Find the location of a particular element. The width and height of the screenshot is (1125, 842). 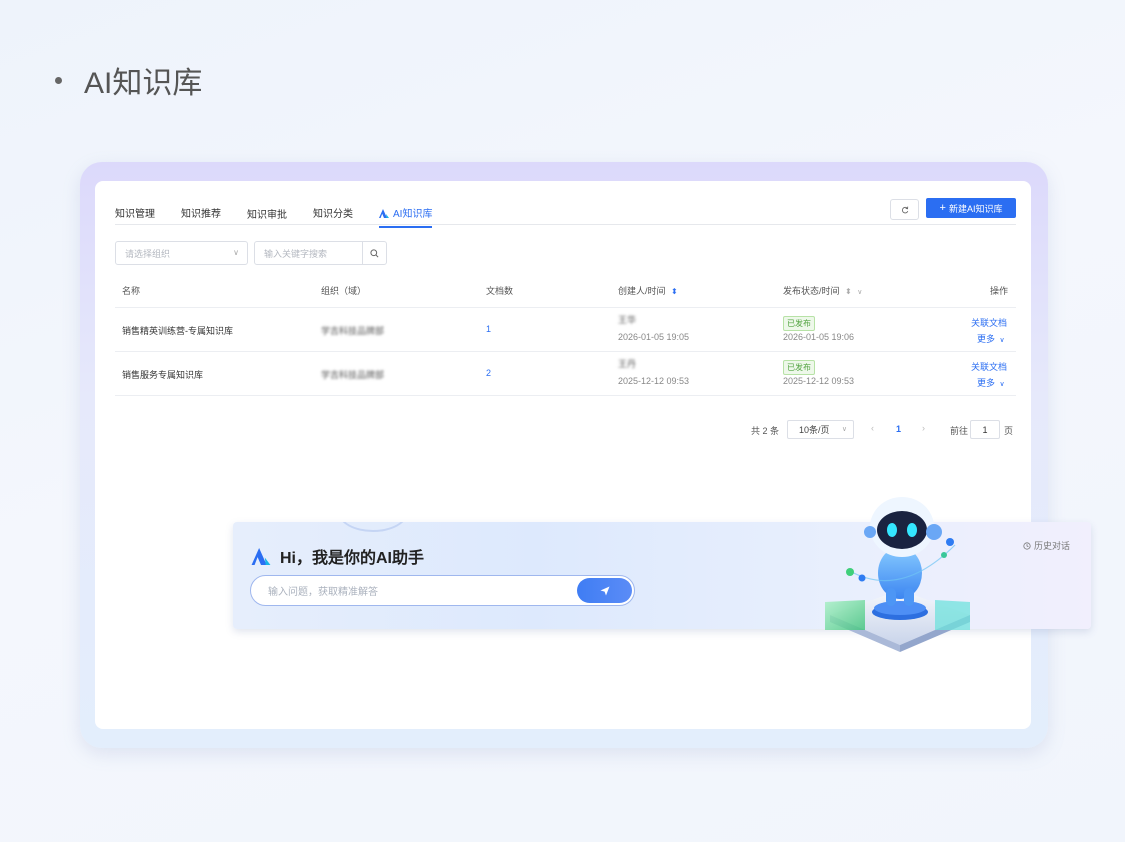

refresh-button is located at coordinates (904, 209).